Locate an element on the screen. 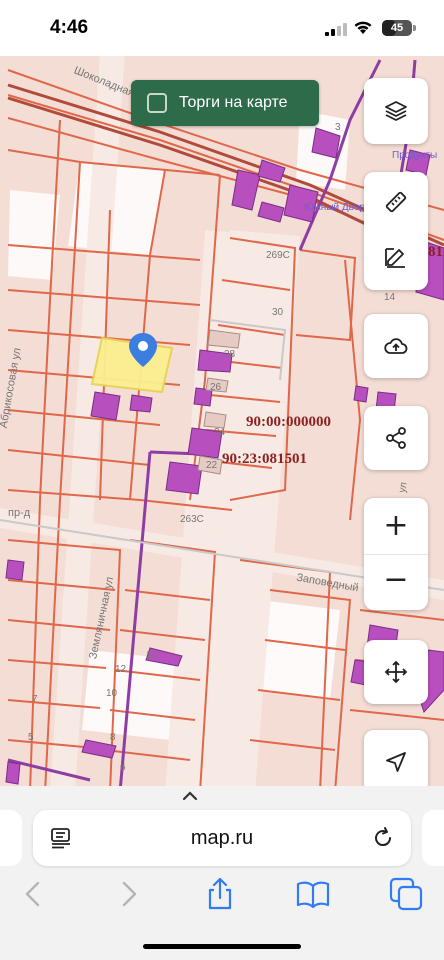 Image resolution: width=444 pixels, height=960 pixels. locate-button is located at coordinates (396, 762).